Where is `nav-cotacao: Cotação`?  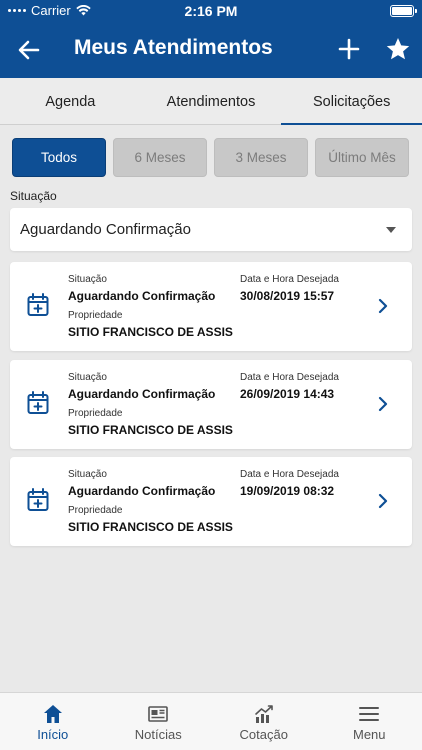 nav-cotacao: Cotação is located at coordinates (264, 721).